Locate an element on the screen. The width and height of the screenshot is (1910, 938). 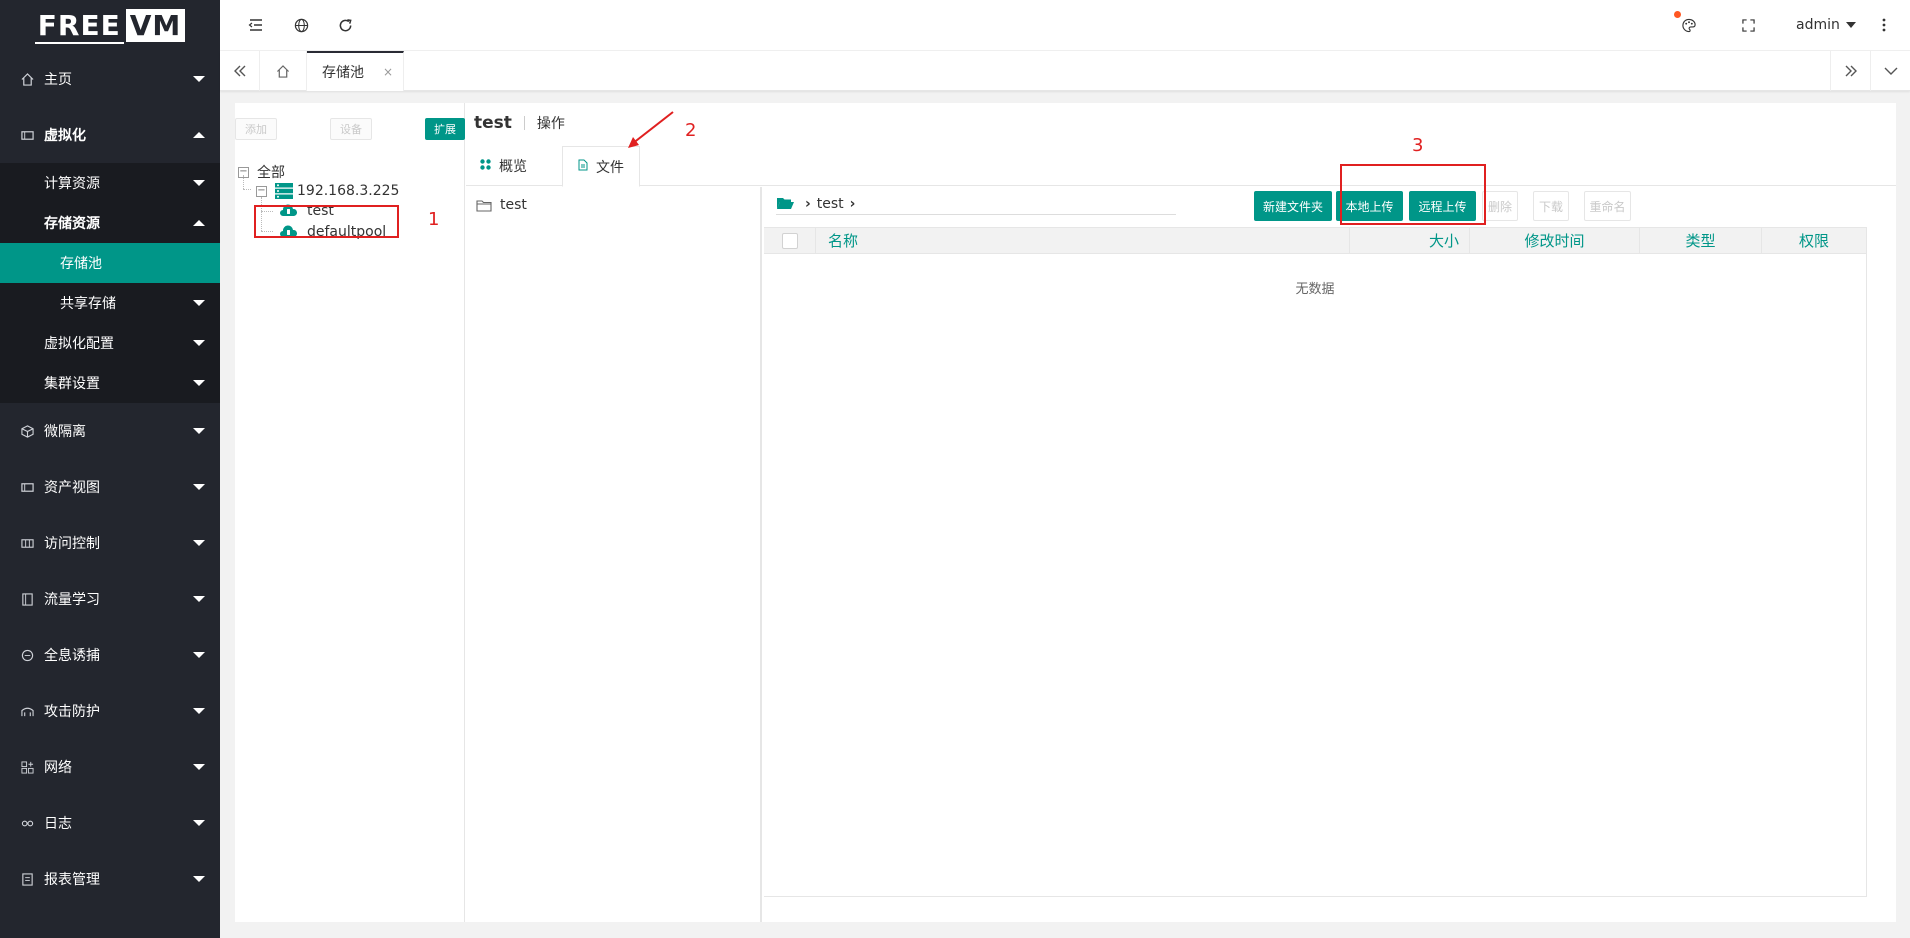
annotation-number-2: 2 is located at coordinates (691, 130).